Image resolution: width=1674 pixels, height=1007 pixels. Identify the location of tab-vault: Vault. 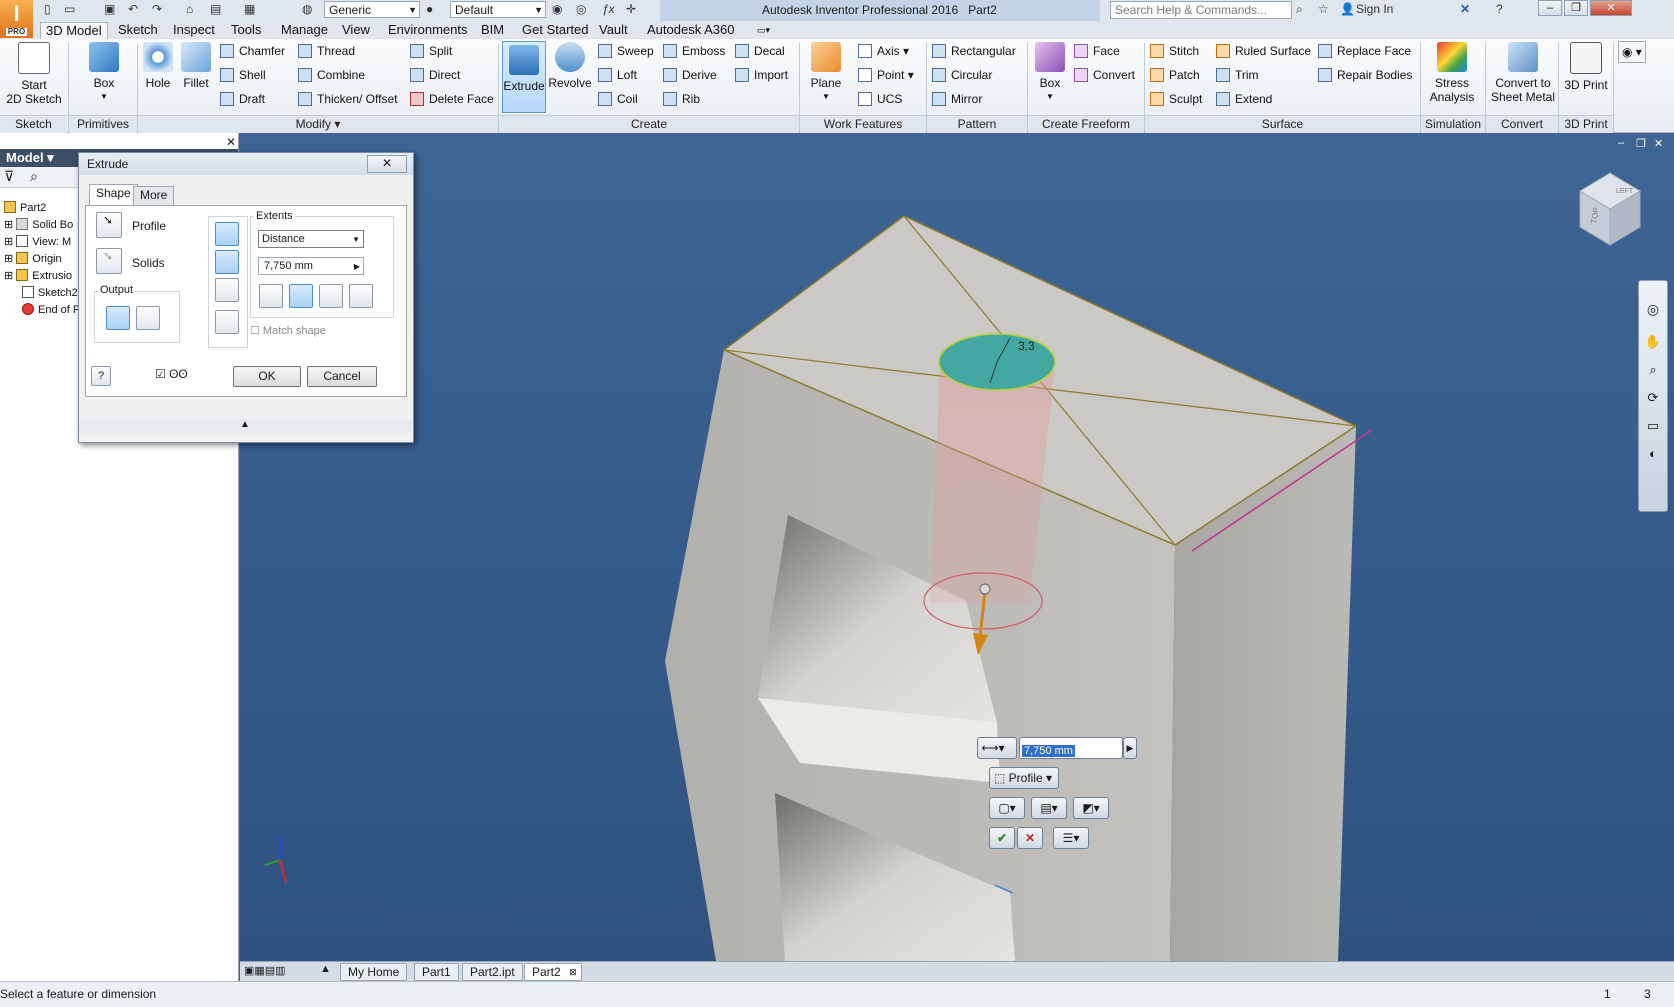
(613, 30).